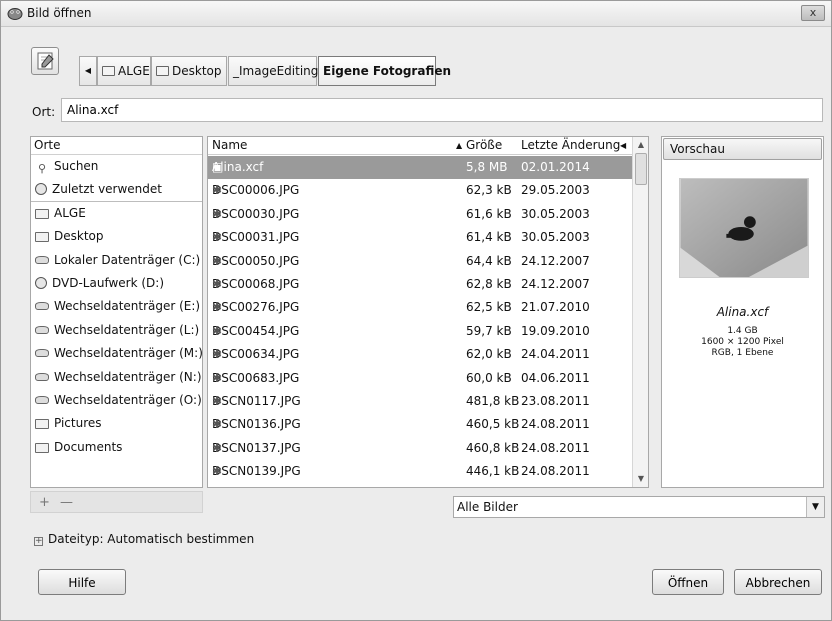  Describe the element at coordinates (742, 149) in the screenshot. I see `preview-toggle-button: Vorschau` at that location.